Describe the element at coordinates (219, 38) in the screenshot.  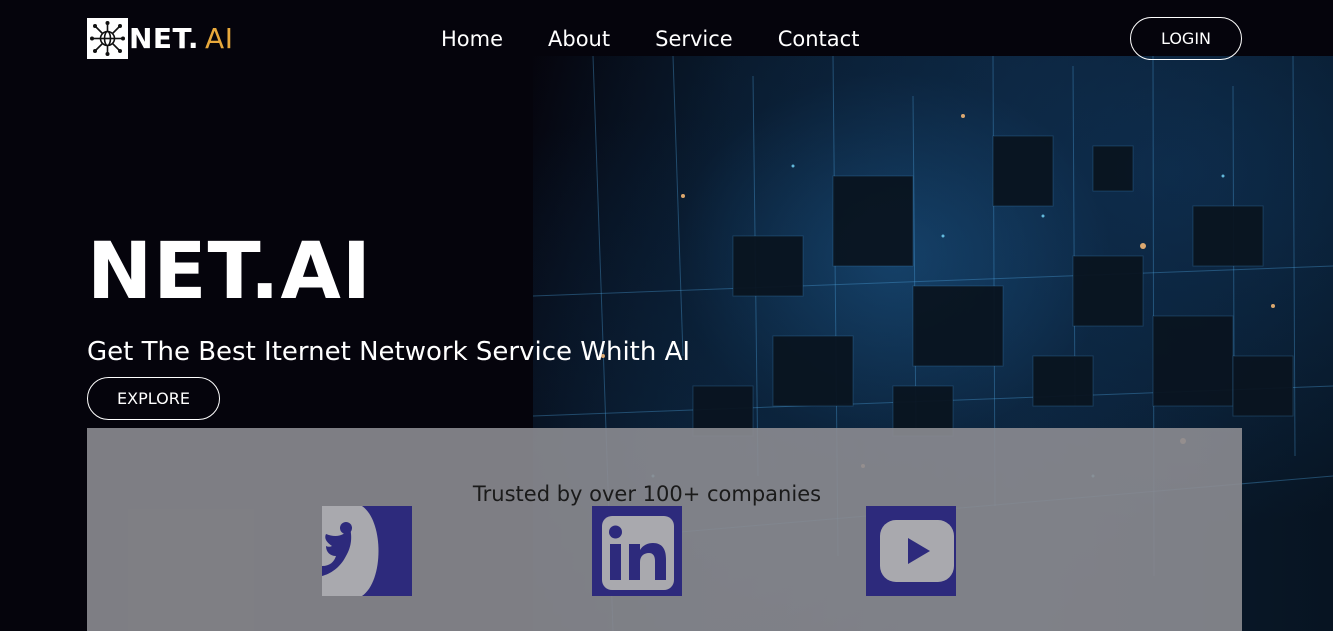
I see `logo-accent: AI` at that location.